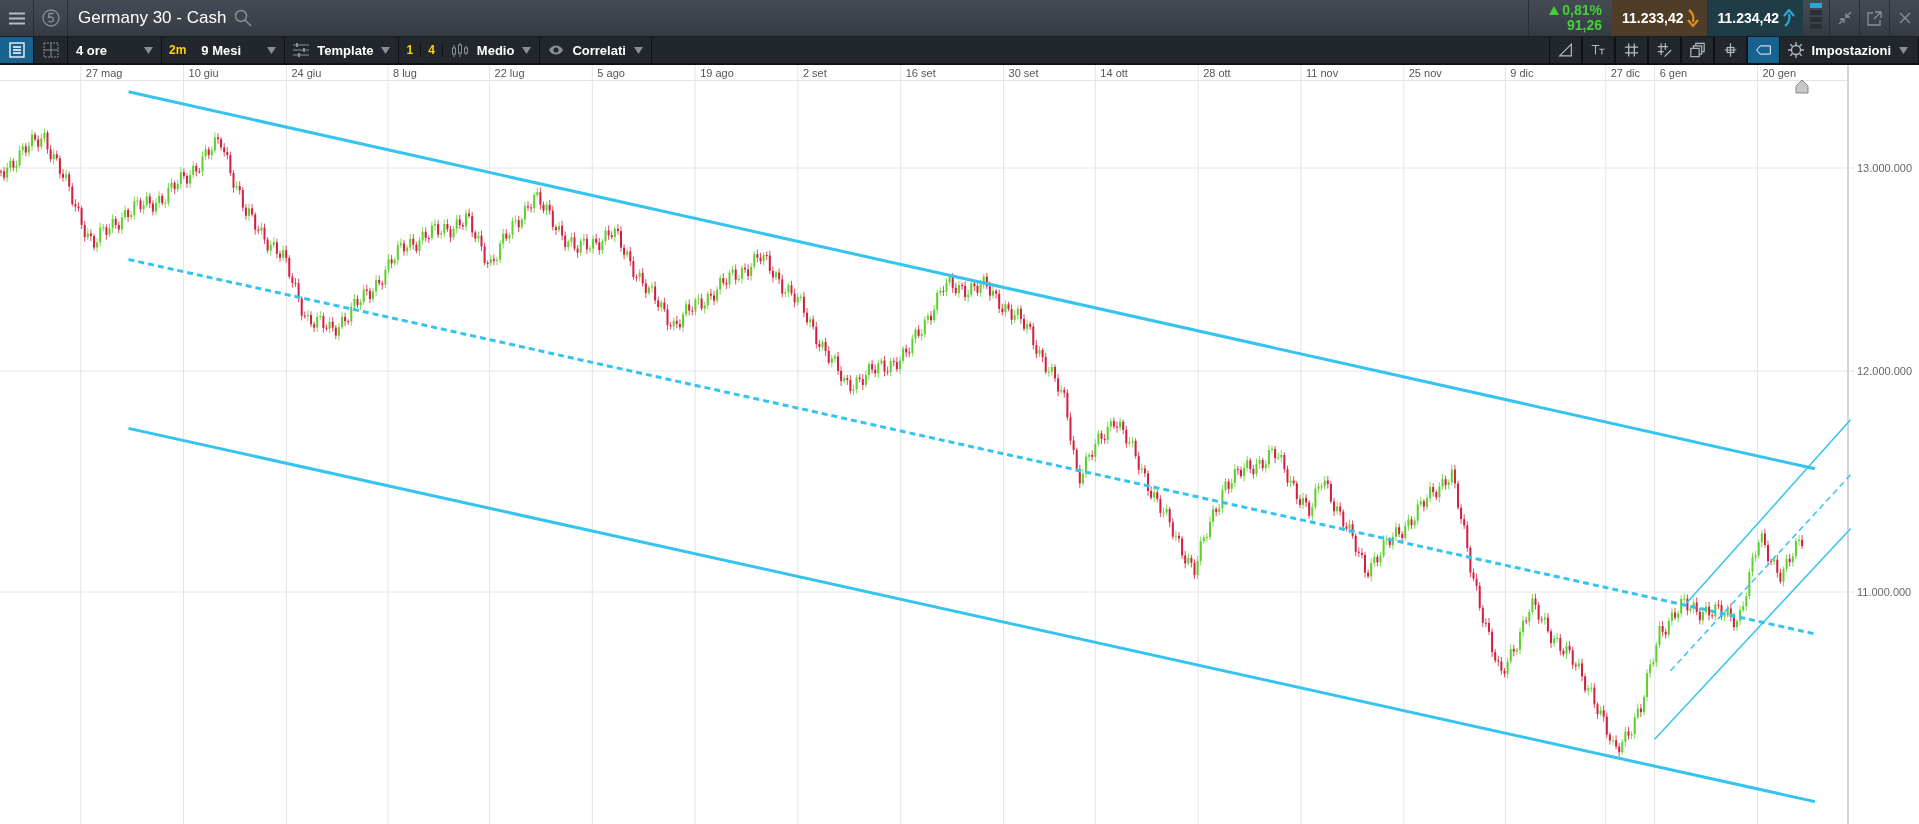 The height and width of the screenshot is (824, 1919). I want to click on circled-five-icon, so click(50, 18).